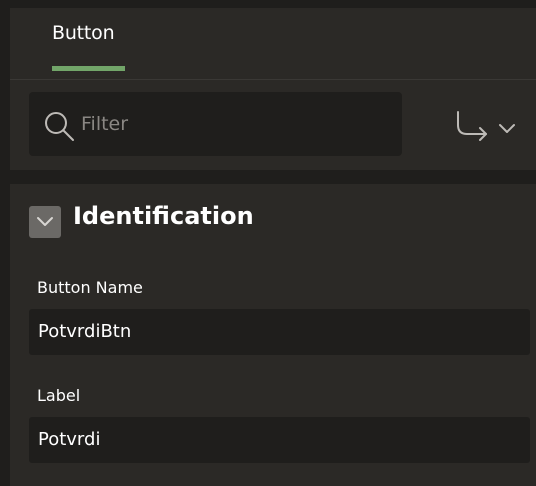 This screenshot has width=536, height=486. What do you see at coordinates (473, 128) in the screenshot?
I see `arrow-turn-right-icon` at bounding box center [473, 128].